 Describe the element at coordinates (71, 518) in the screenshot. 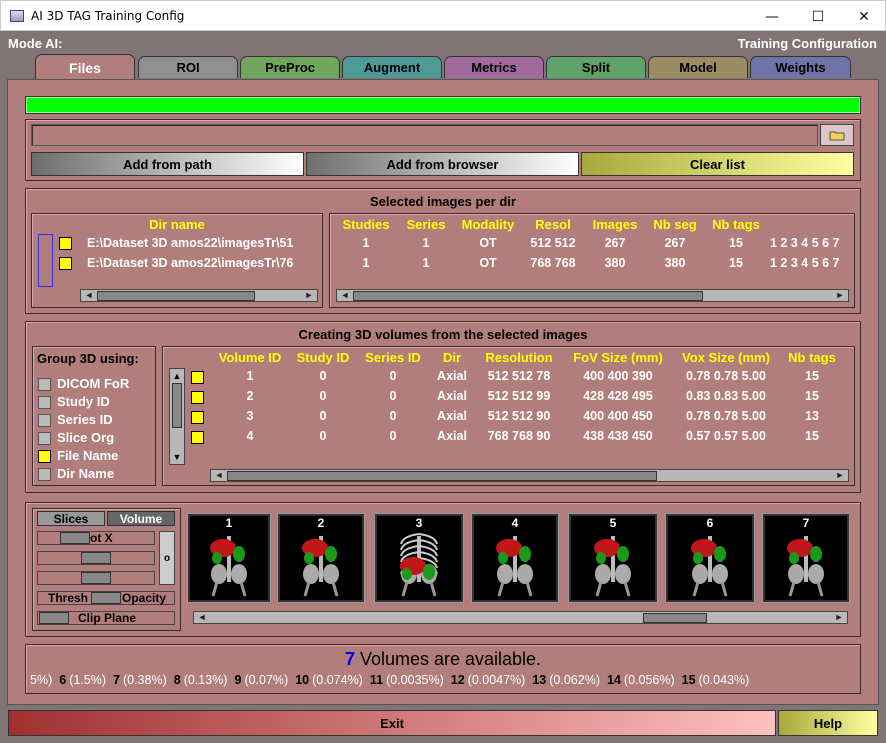

I see `slices-button: Slices` at that location.